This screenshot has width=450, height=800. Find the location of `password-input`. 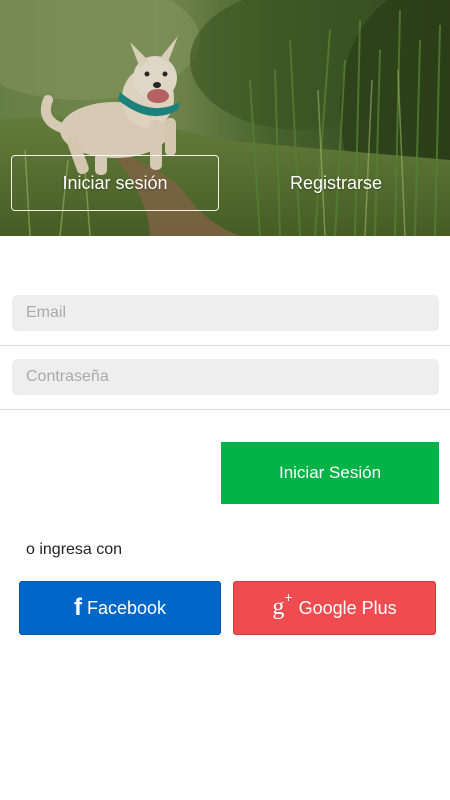

password-input is located at coordinates (225, 377).